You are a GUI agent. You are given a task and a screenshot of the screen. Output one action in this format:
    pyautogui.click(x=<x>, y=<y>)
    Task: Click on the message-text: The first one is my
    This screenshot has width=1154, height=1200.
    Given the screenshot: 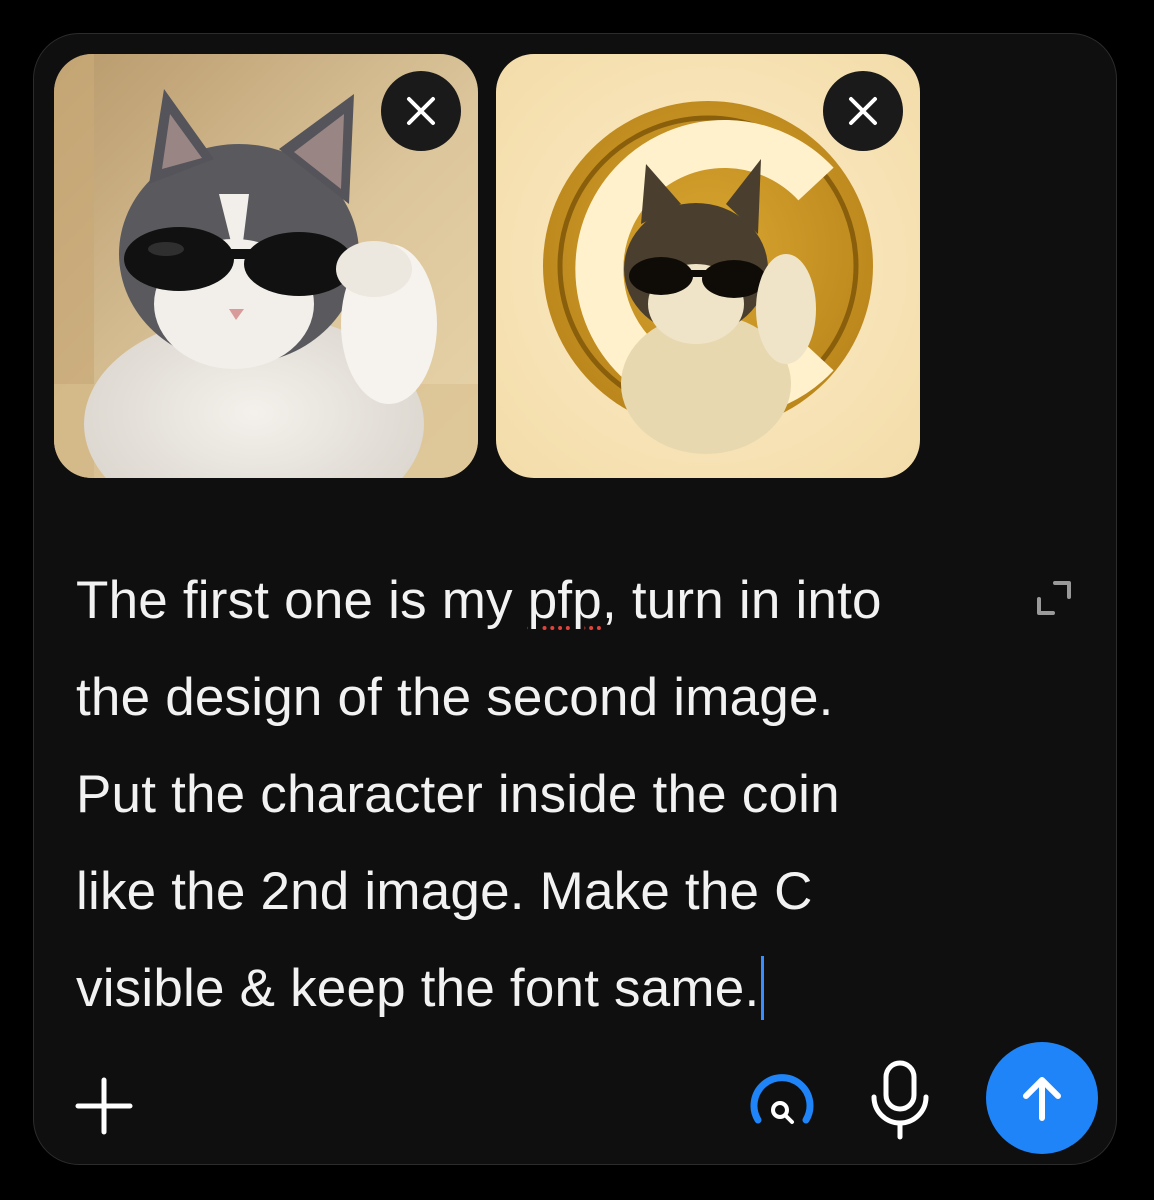 What is the action you would take?
    pyautogui.click(x=302, y=600)
    